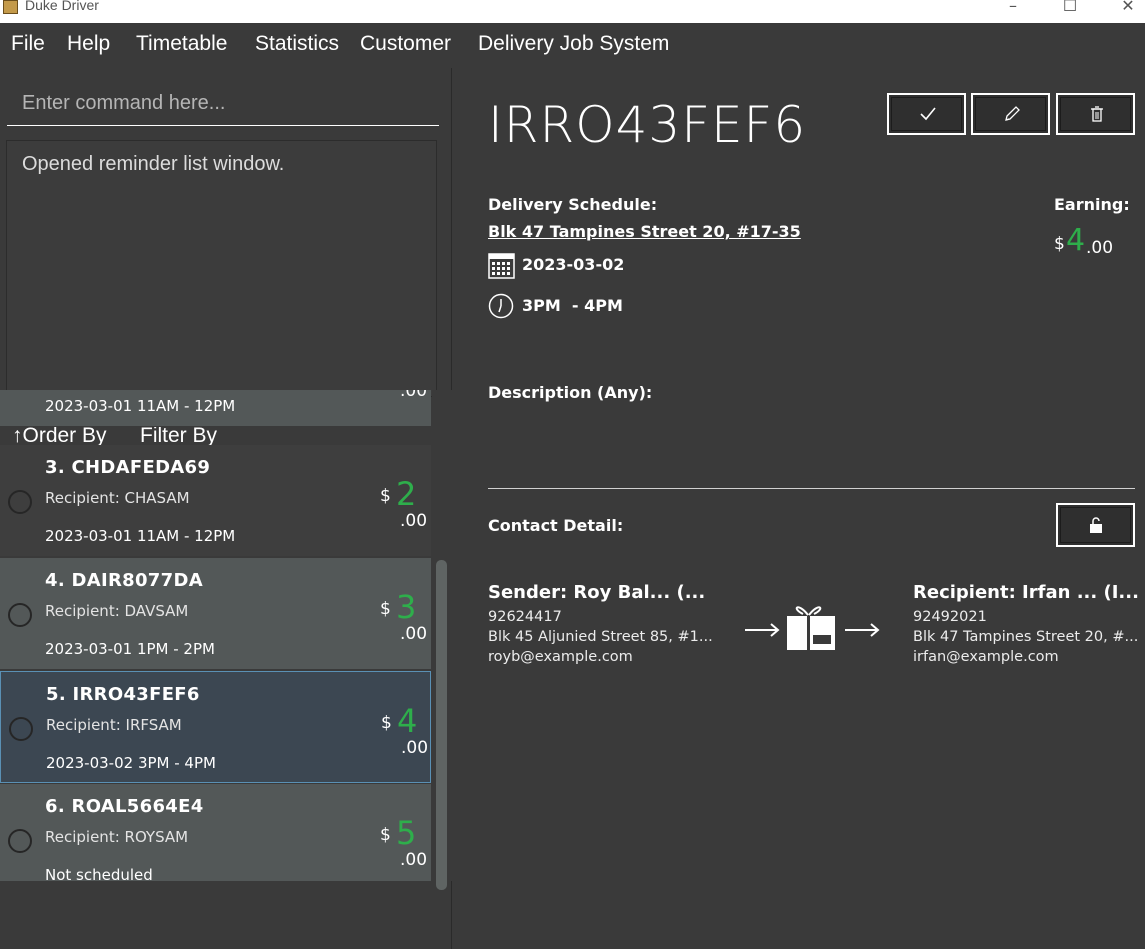 Image resolution: width=1145 pixels, height=949 pixels. I want to click on result-display: Opened reminder list window., so click(221, 268).